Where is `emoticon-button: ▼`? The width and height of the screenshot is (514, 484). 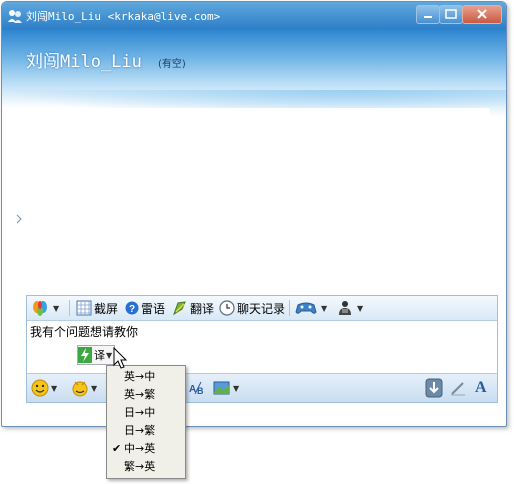
emoticon-button: ▼ is located at coordinates (44, 388).